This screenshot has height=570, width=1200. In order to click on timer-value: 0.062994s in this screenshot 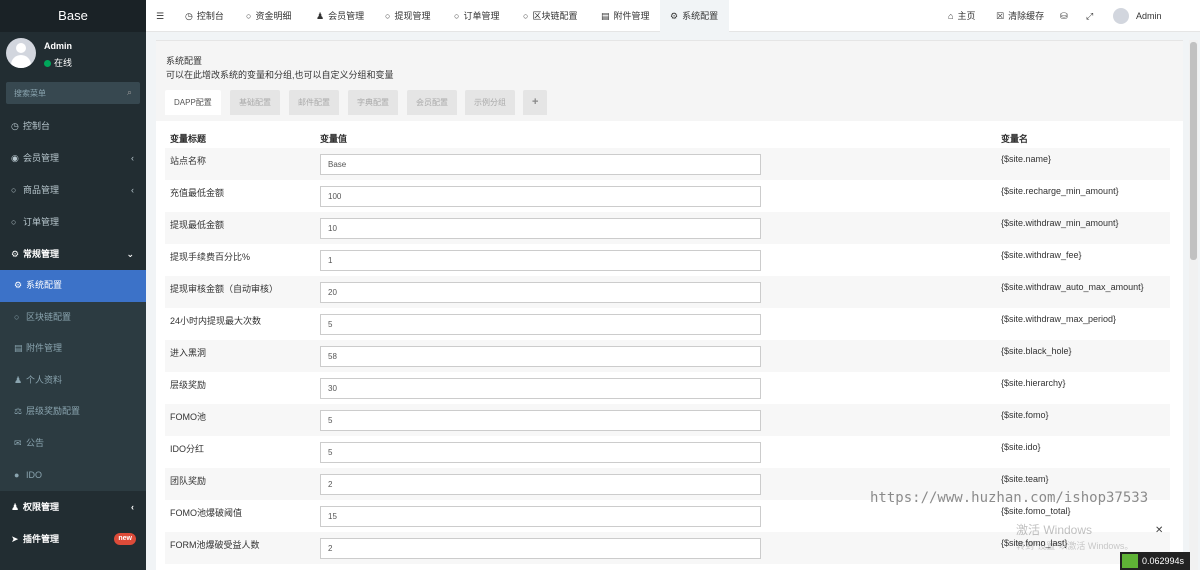, I will do `click(1163, 561)`.